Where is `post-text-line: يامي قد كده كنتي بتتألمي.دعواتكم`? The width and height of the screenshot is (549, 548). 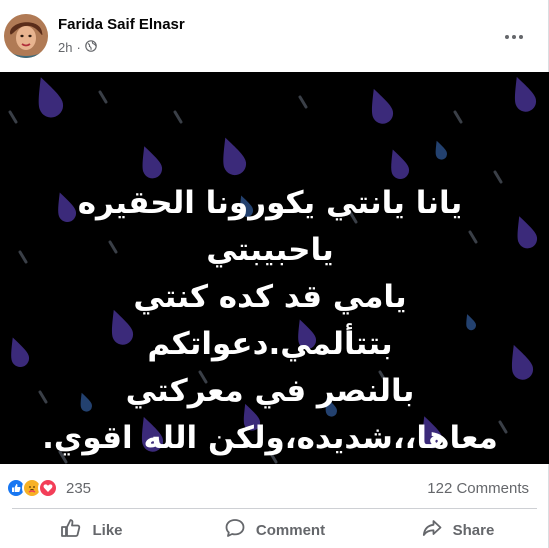 post-text-line: يامي قد كده كنتي بتتألمي.دعواتكم is located at coordinates (270, 320).